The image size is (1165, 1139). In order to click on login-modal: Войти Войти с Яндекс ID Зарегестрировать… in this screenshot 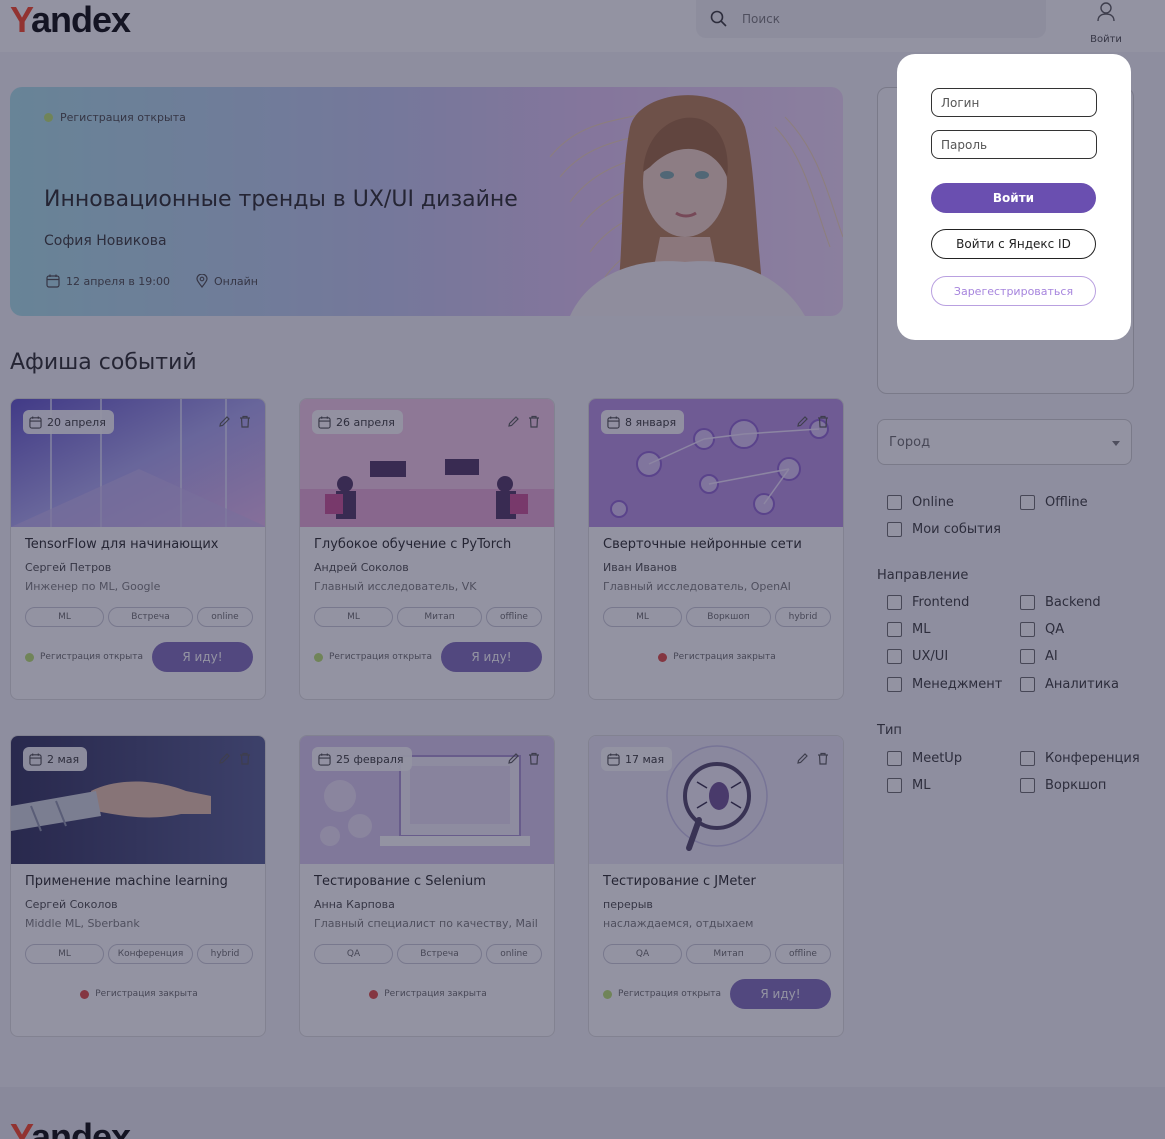, I will do `click(1014, 197)`.